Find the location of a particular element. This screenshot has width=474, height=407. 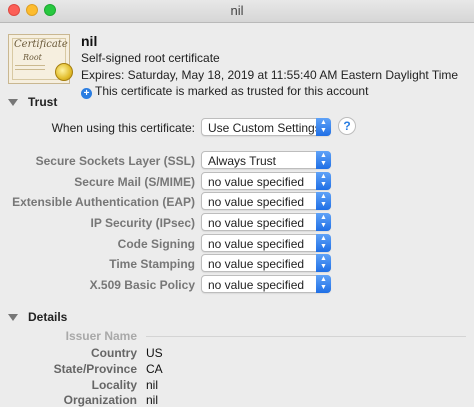

details-section-label: Details is located at coordinates (48, 317).